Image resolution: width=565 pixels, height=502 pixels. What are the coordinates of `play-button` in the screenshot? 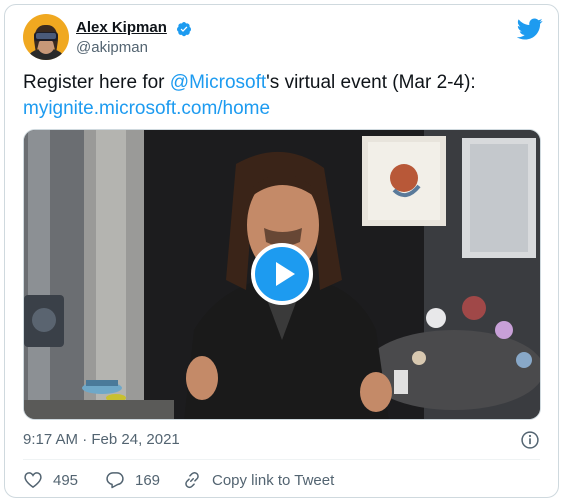 It's located at (282, 274).